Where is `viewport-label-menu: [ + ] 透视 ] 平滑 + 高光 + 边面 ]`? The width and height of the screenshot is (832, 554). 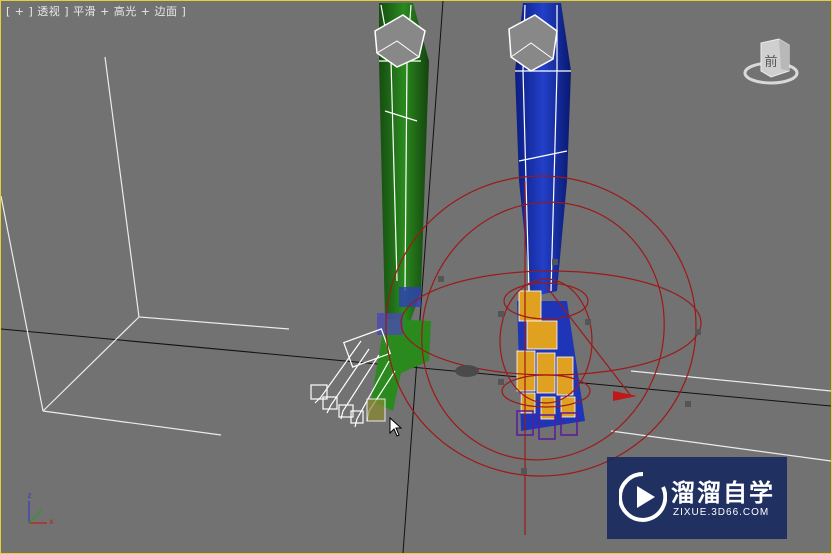
viewport-label-menu: [ + ] 透视 ] 平滑 + 高光 + 边面 ] is located at coordinates (96, 11).